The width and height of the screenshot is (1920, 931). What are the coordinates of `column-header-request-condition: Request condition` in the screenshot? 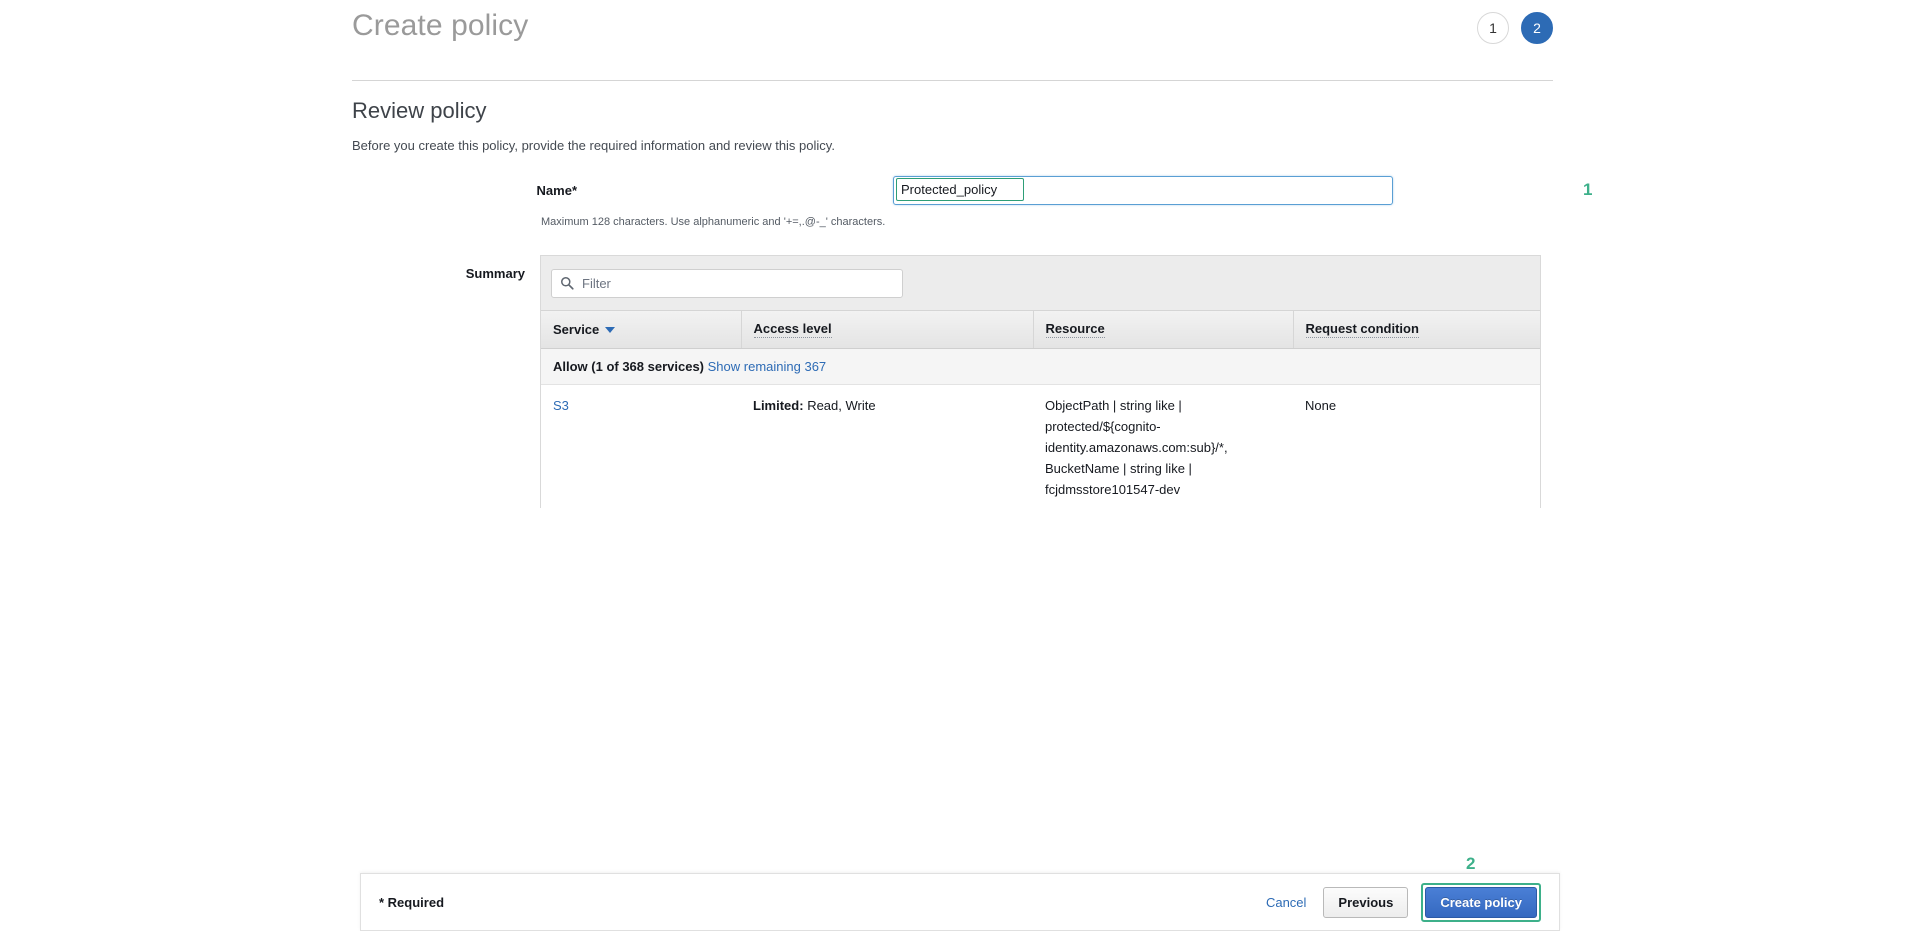 It's located at (1416, 330).